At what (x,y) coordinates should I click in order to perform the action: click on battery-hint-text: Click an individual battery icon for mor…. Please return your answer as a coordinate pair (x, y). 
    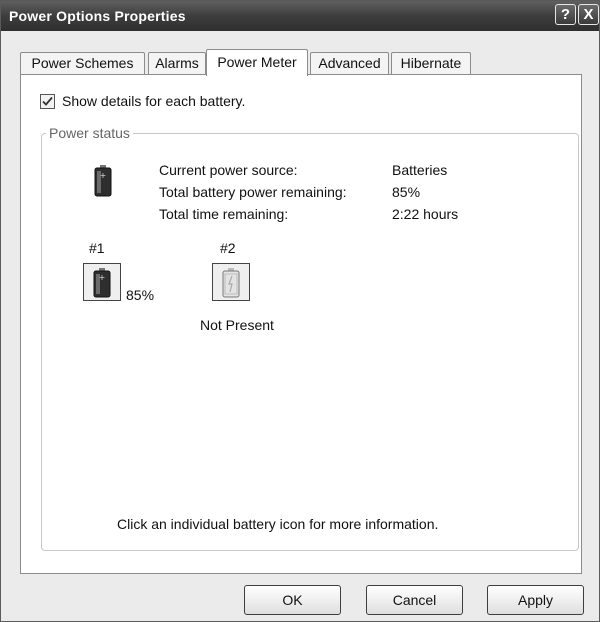
    Looking at the image, I should click on (278, 524).